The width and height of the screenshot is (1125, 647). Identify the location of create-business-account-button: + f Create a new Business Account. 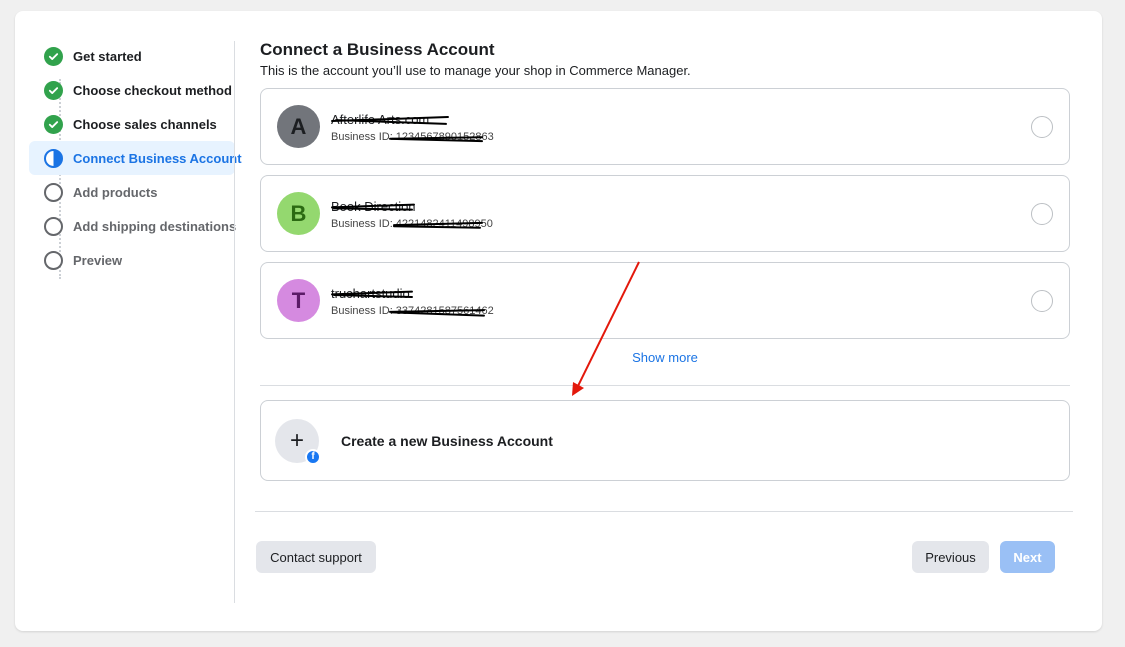
(665, 440).